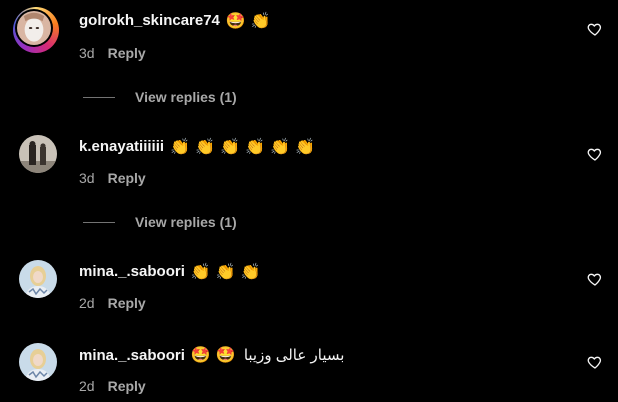 The height and width of the screenshot is (402, 618). I want to click on comment-emoji: 🤩 🤩, so click(213, 354).